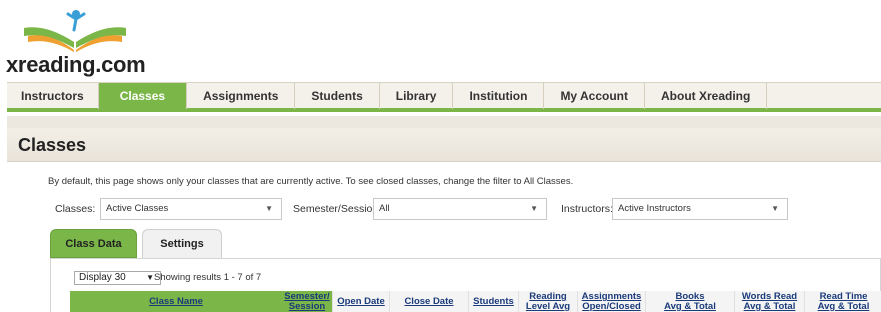 Image resolution: width=881 pixels, height=312 pixels. What do you see at coordinates (137, 208) in the screenshot?
I see `classes-filter-value: Active Classes` at bounding box center [137, 208].